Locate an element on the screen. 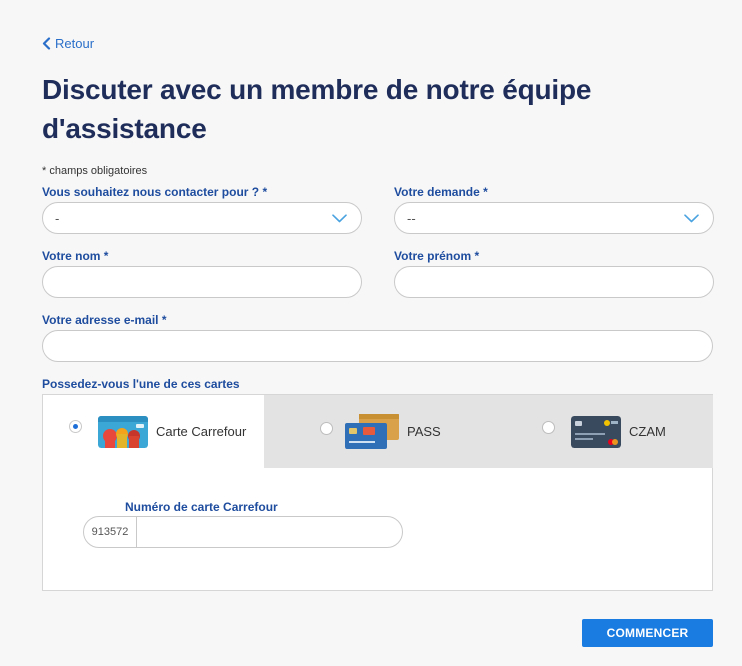 Image resolution: width=742 pixels, height=666 pixels. last-name-field-wrap is located at coordinates (202, 282).